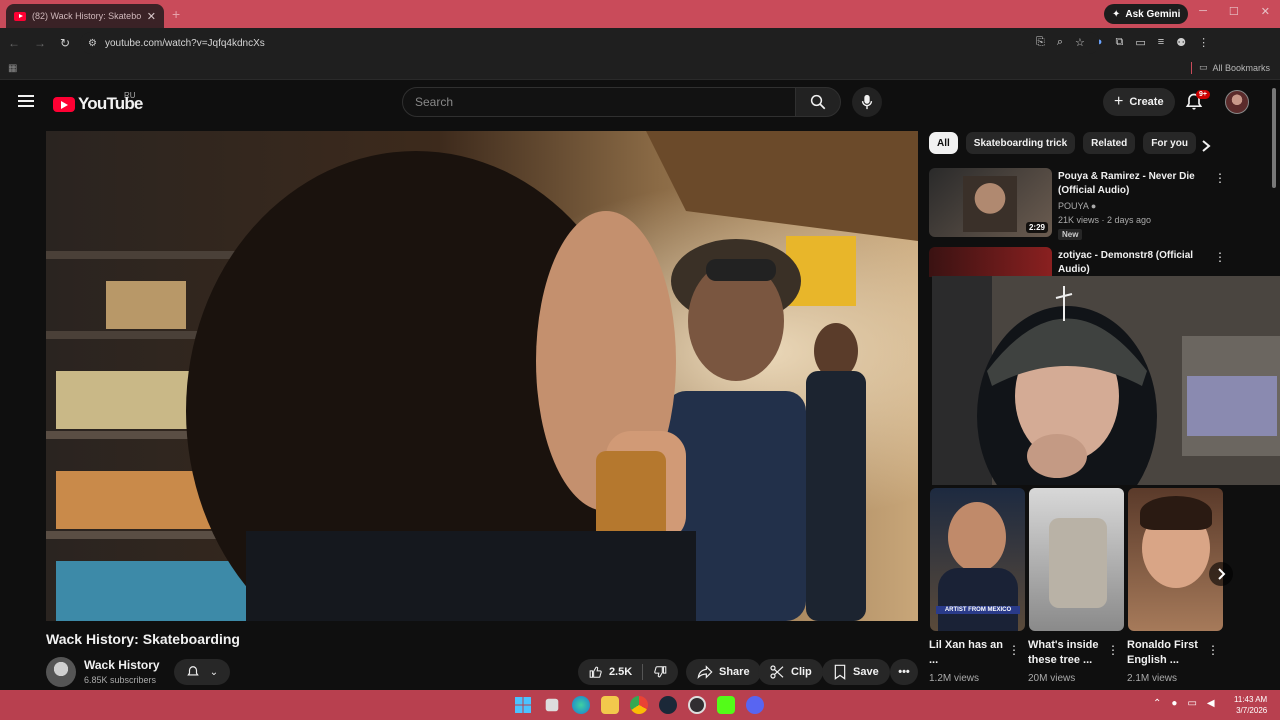 Image resolution: width=1280 pixels, height=720 pixels. Describe the element at coordinates (1040, 42) in the screenshot. I see `install-icon: ⎘` at that location.